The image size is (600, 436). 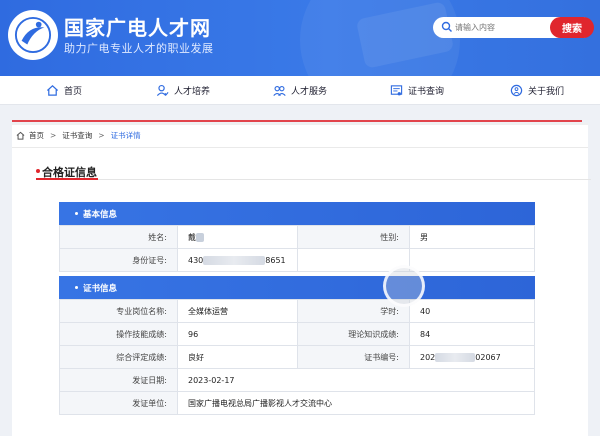 I want to click on breadcrumb: 首页 > 证书查询 > 证书详情, so click(x=78, y=135).